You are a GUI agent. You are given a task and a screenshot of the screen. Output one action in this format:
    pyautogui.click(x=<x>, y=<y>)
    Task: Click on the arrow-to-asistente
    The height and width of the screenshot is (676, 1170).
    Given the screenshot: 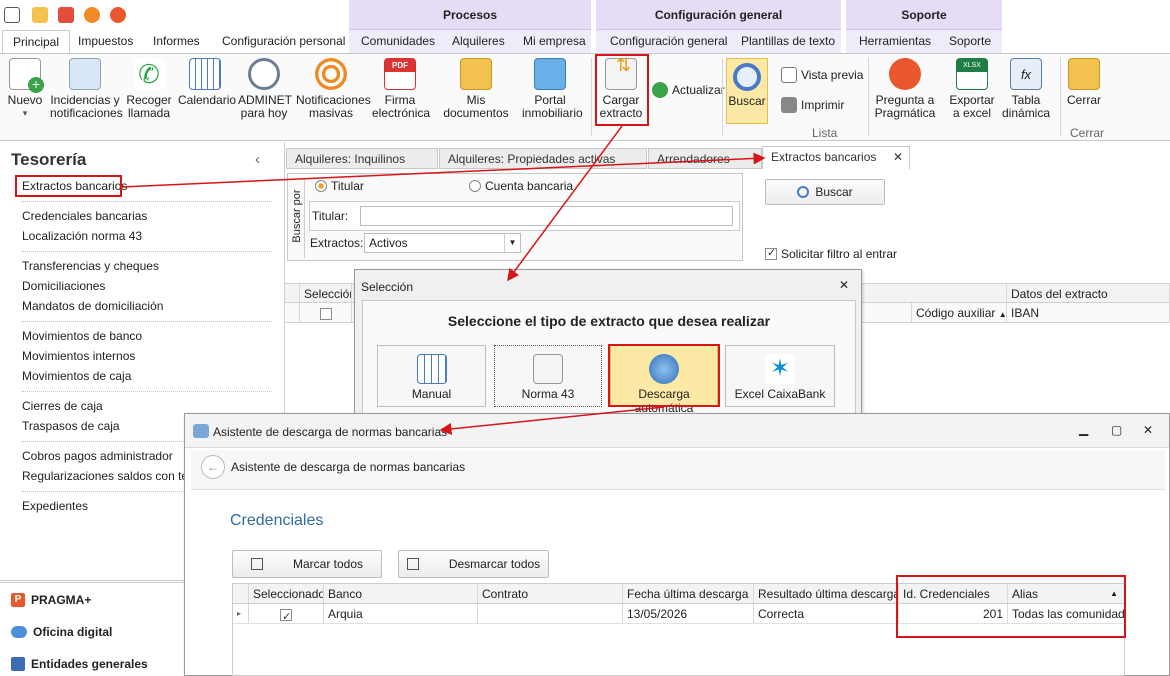 What is the action you would take?
    pyautogui.click(x=552, y=420)
    